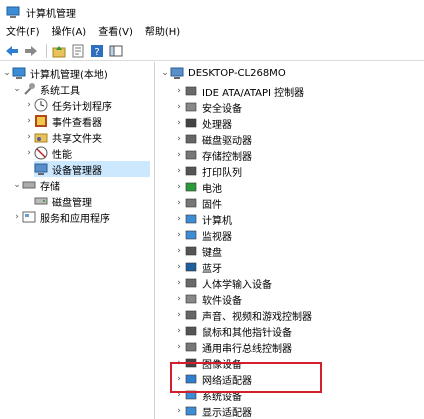 The width and height of the screenshot is (424, 419). I want to click on tree-item-device-category: › 人体学输入设备, so click(223, 283).